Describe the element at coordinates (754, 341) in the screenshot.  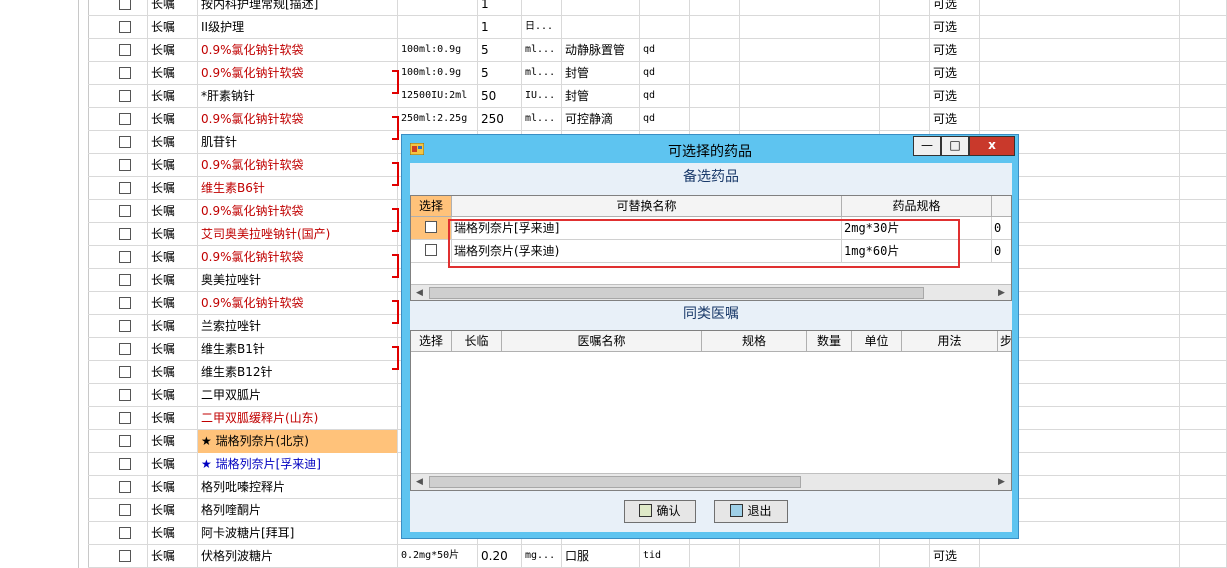
I see `same-header-spec: 规格` at that location.